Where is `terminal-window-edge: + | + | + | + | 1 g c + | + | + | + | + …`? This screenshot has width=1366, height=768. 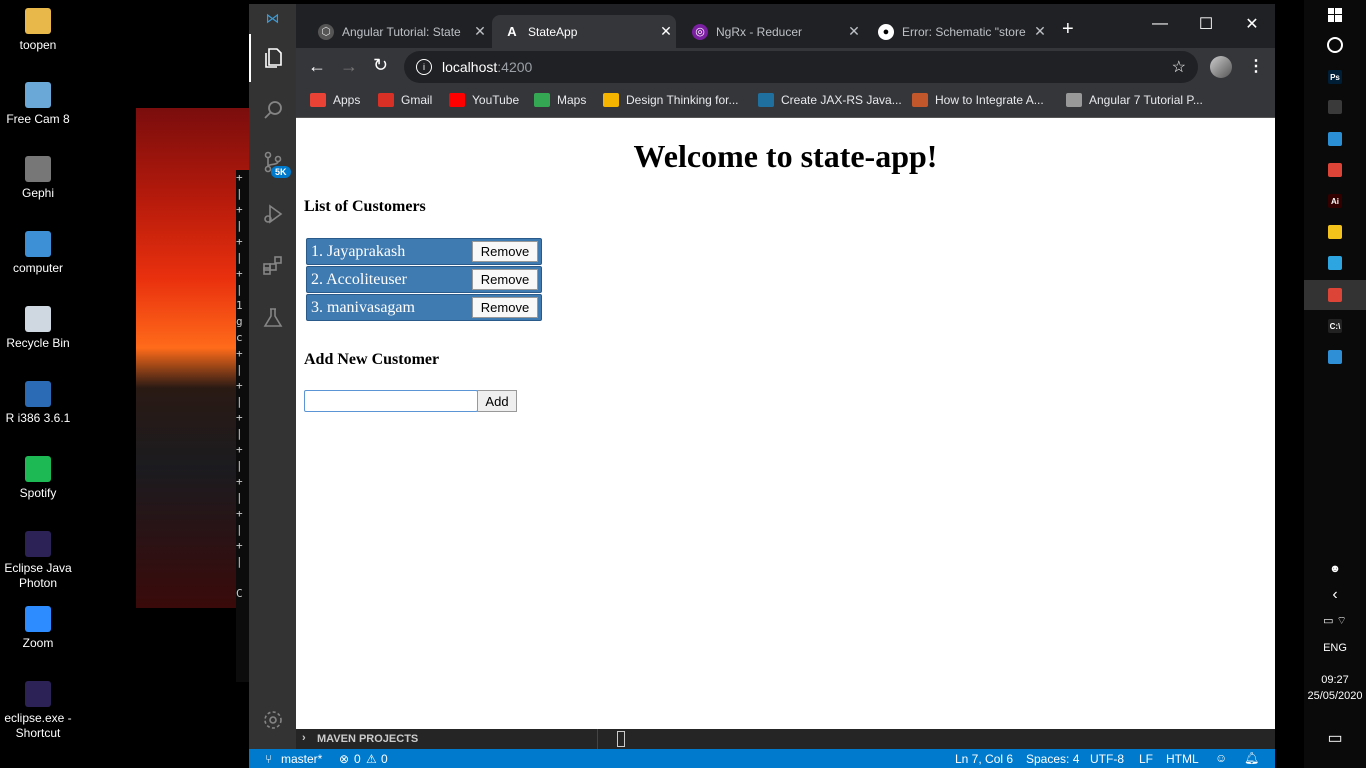
terminal-window-edge: + | + | + | + | 1 g c + | + | + | + | + … is located at coordinates (243, 426).